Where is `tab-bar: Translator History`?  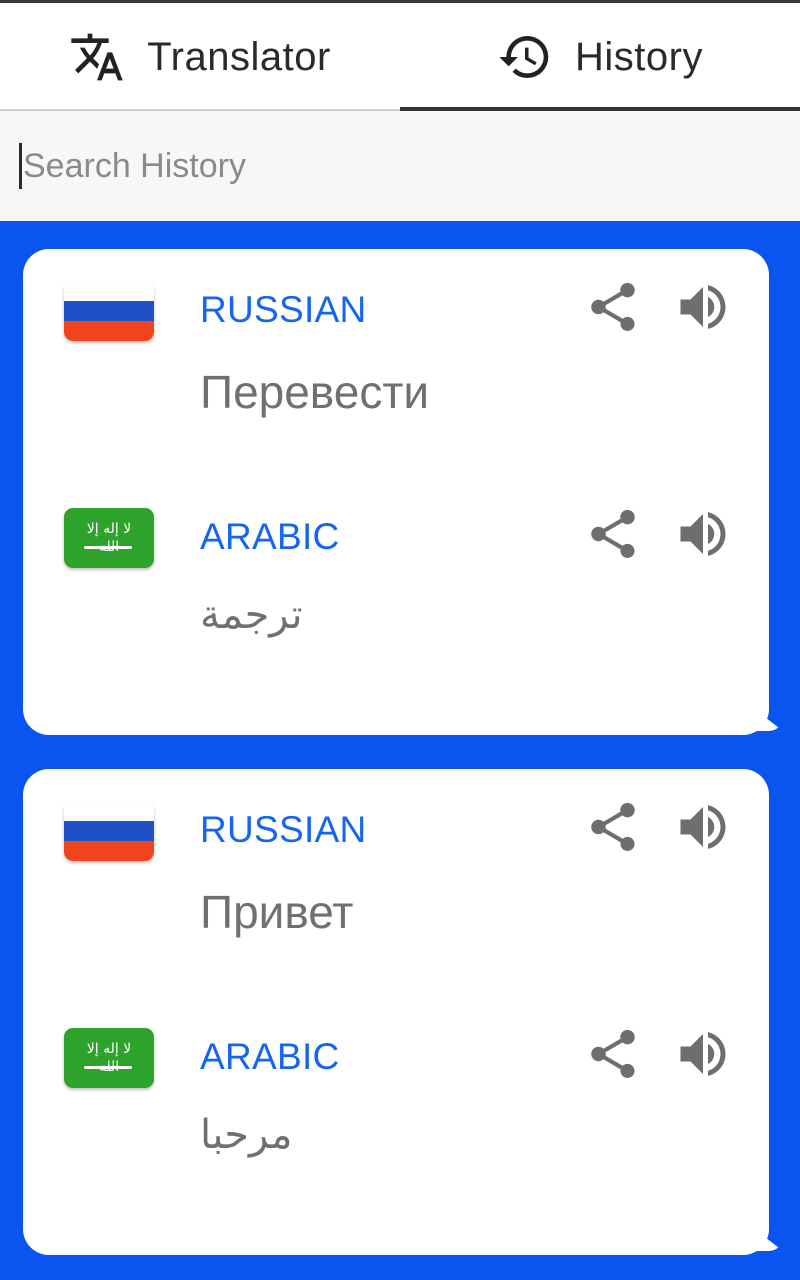 tab-bar: Translator History is located at coordinates (400, 57).